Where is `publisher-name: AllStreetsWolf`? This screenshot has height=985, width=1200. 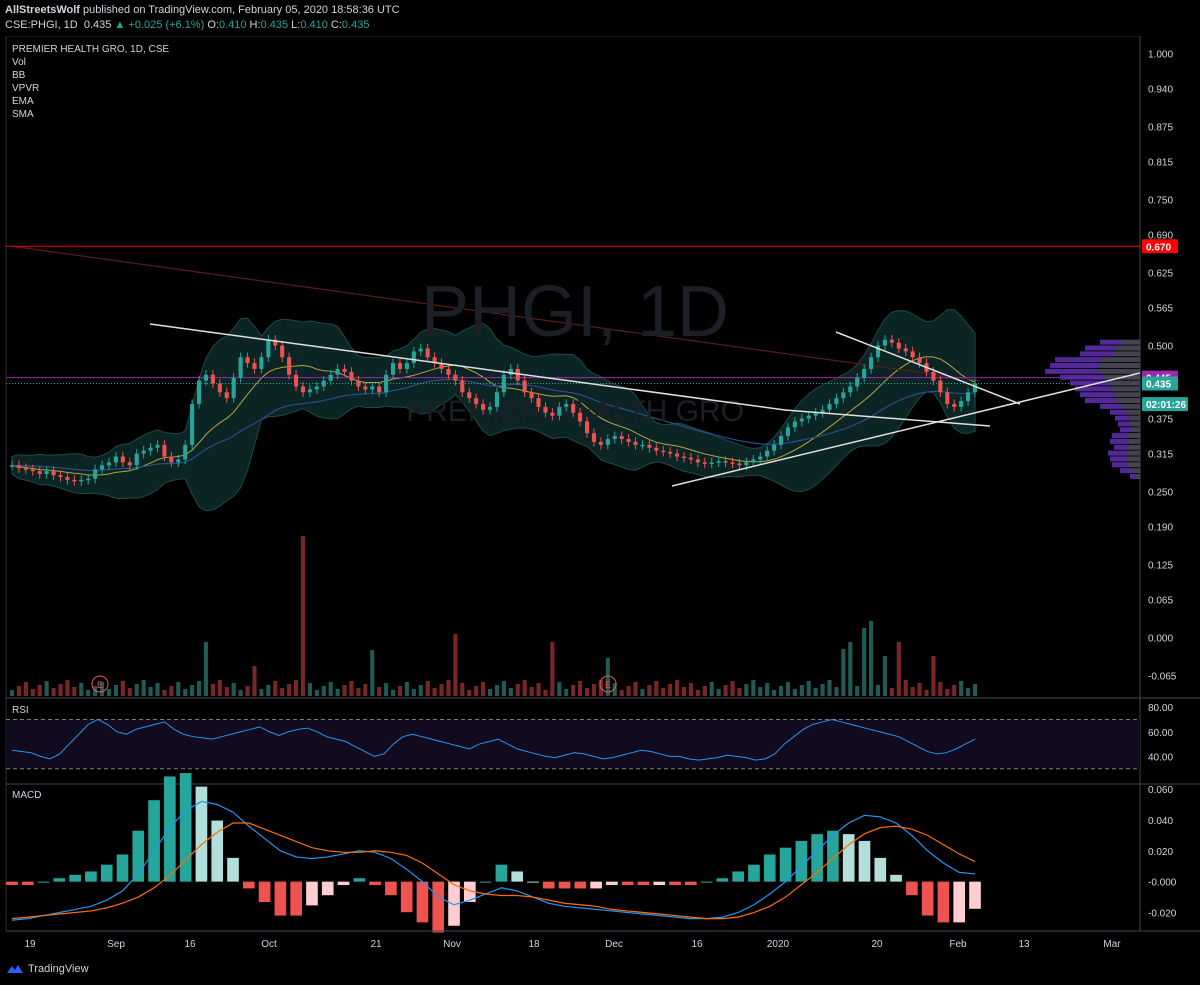 publisher-name: AllStreetsWolf is located at coordinates (42, 10).